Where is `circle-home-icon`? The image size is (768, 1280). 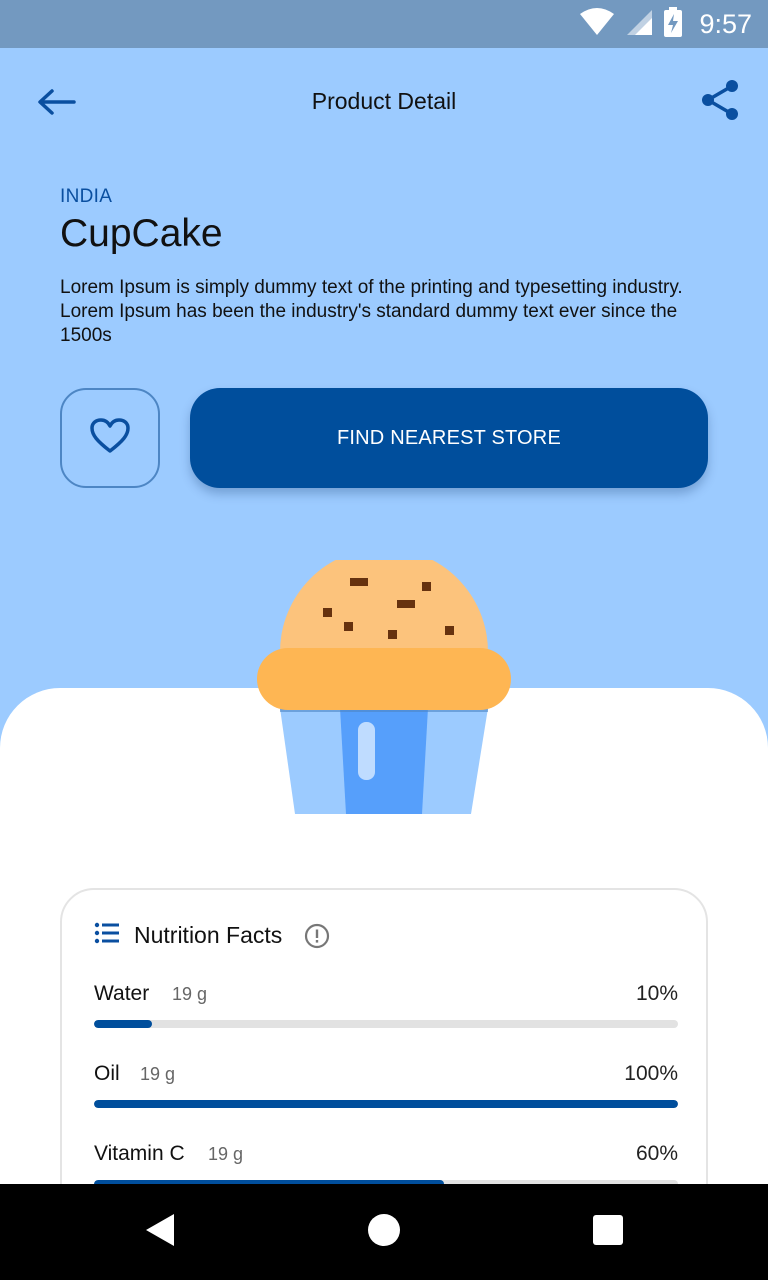
circle-home-icon is located at coordinates (384, 1232).